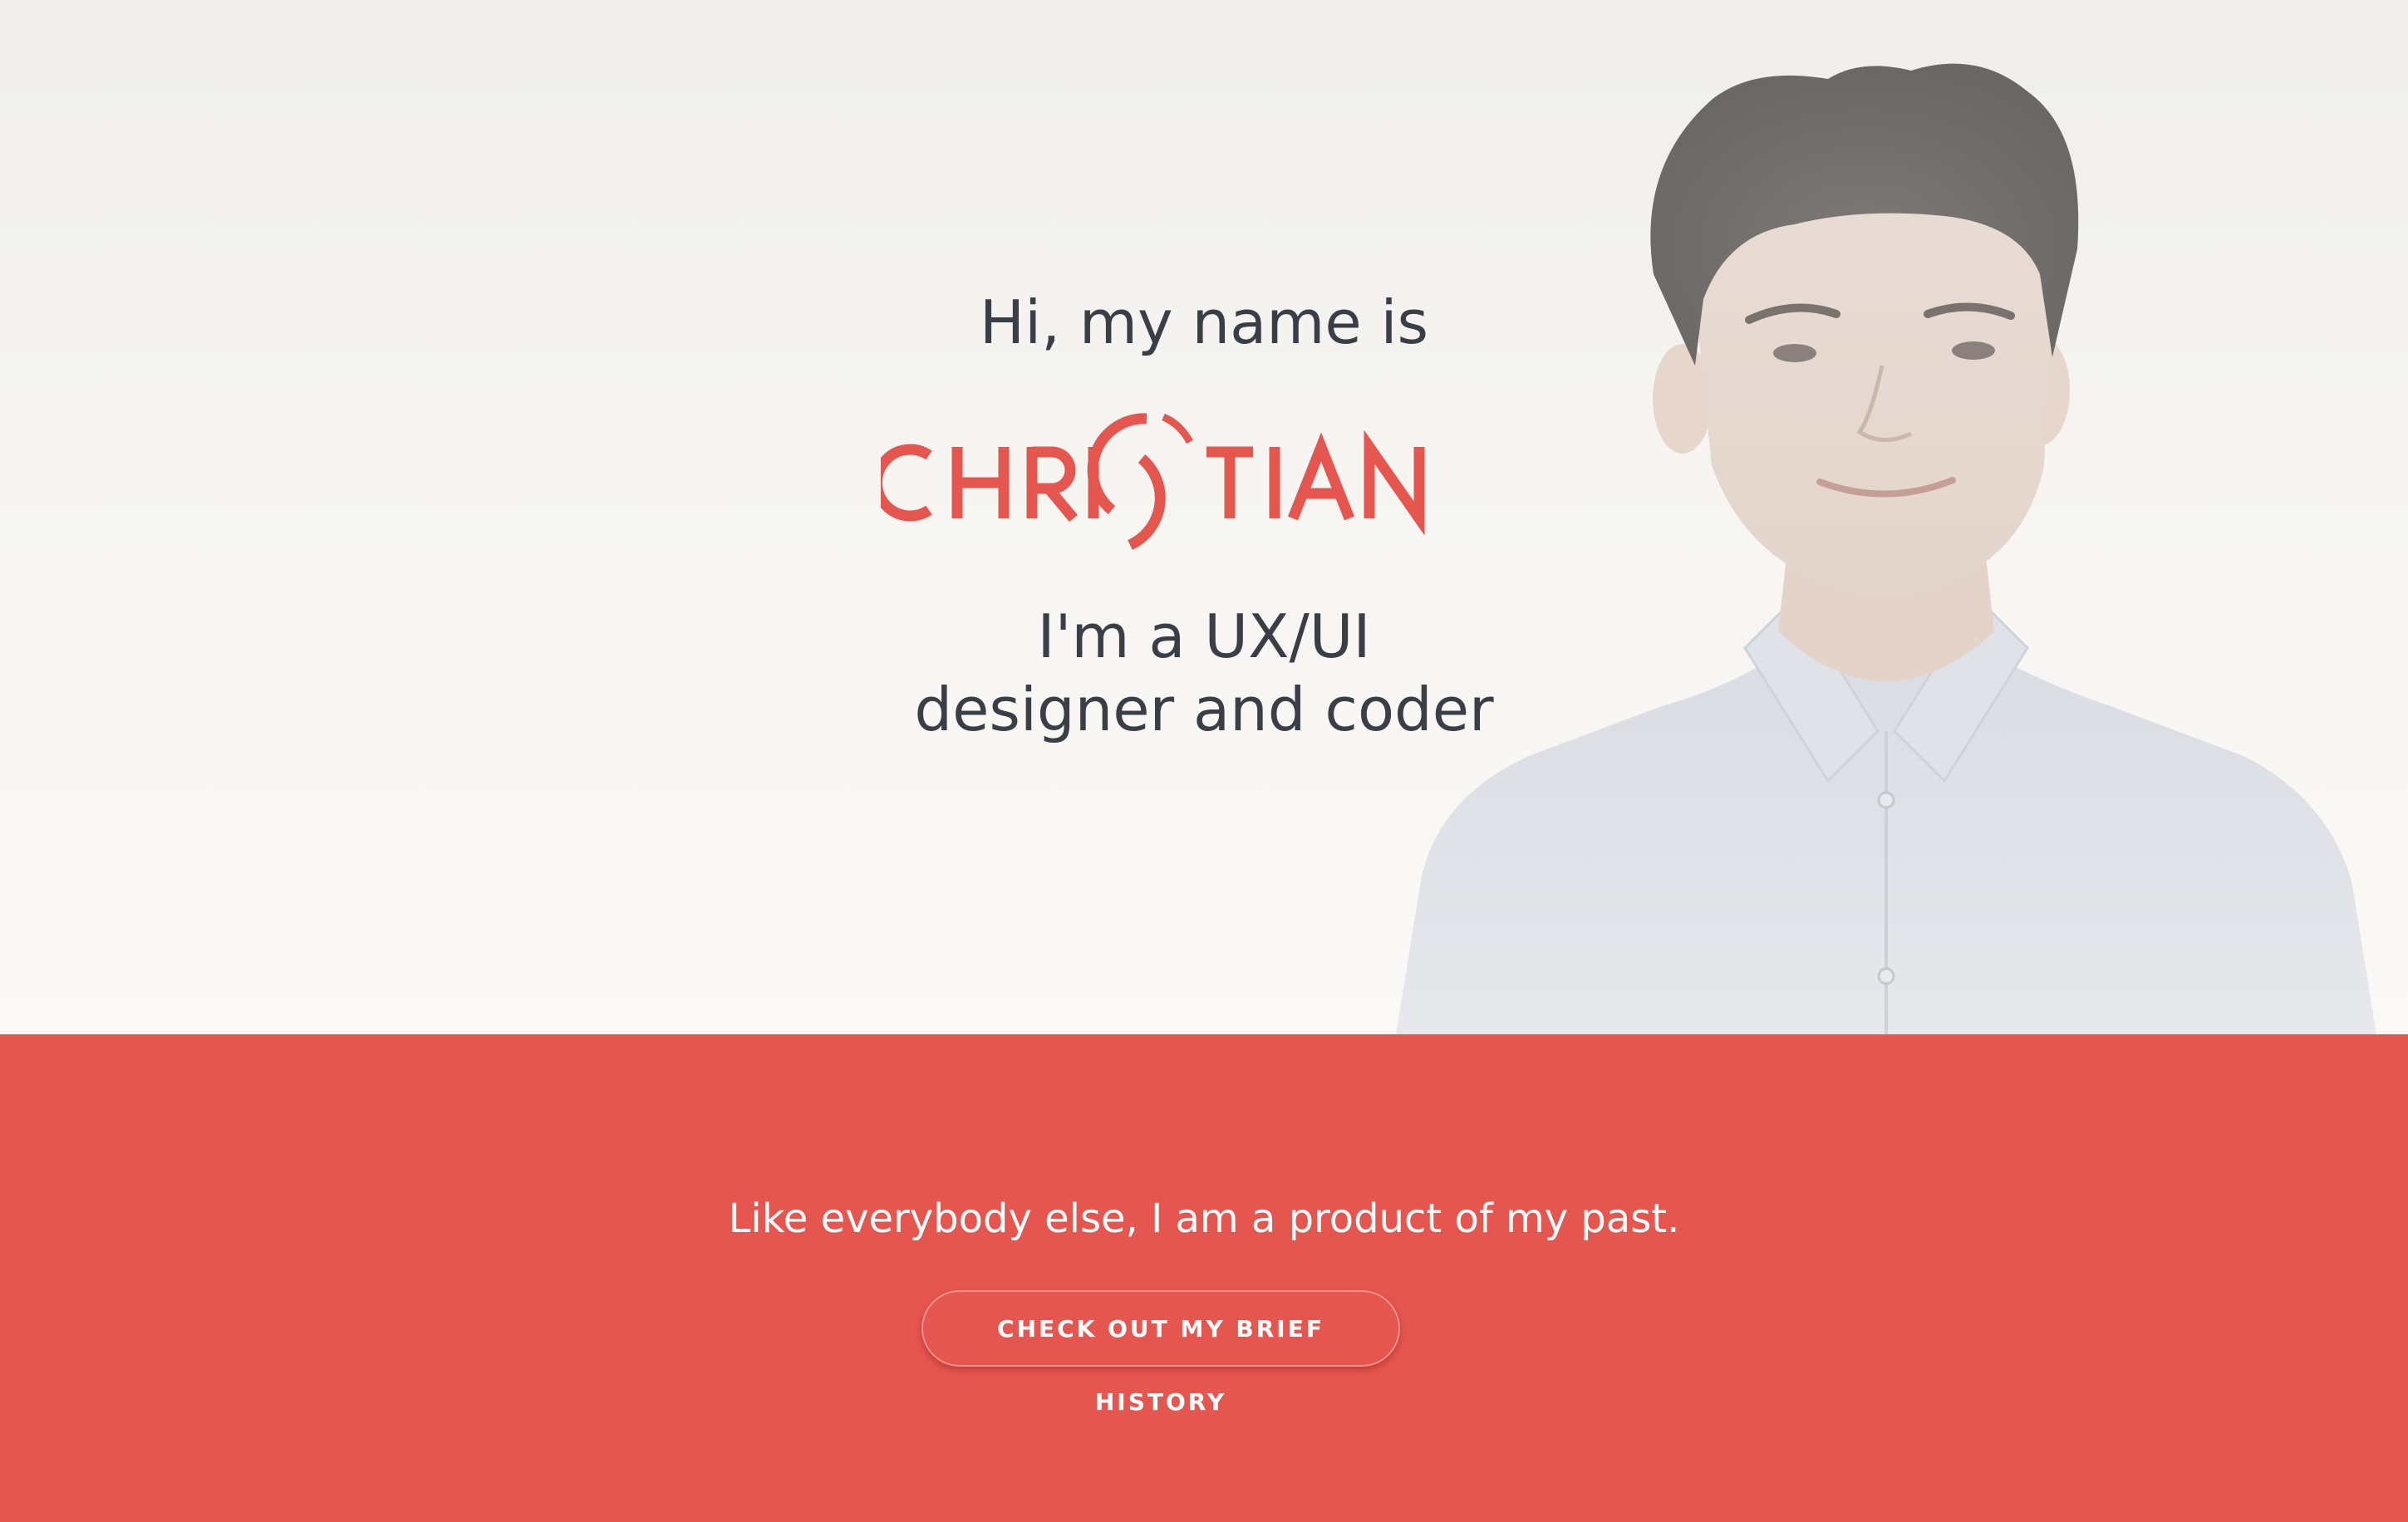 The height and width of the screenshot is (1522, 2408). What do you see at coordinates (1153, 481) in the screenshot?
I see `name-logo` at bounding box center [1153, 481].